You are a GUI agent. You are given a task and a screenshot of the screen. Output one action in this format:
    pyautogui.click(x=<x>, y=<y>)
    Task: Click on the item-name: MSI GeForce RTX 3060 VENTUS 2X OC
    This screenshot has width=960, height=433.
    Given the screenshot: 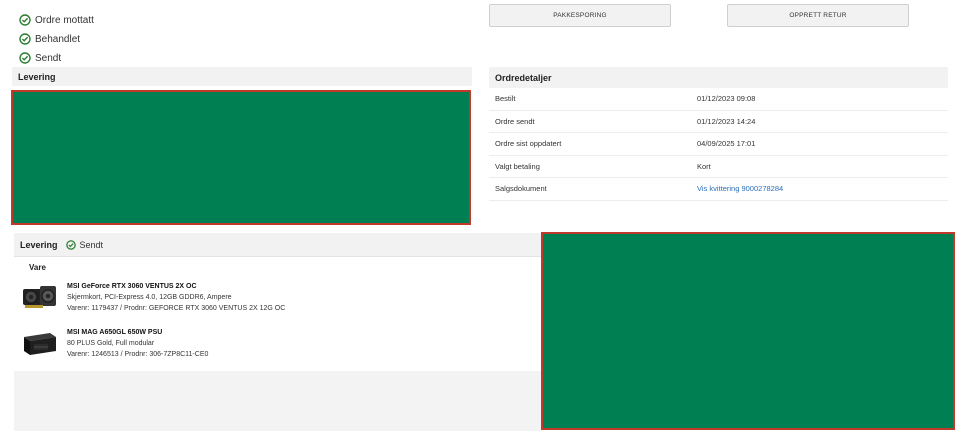 What is the action you would take?
    pyautogui.click(x=132, y=286)
    